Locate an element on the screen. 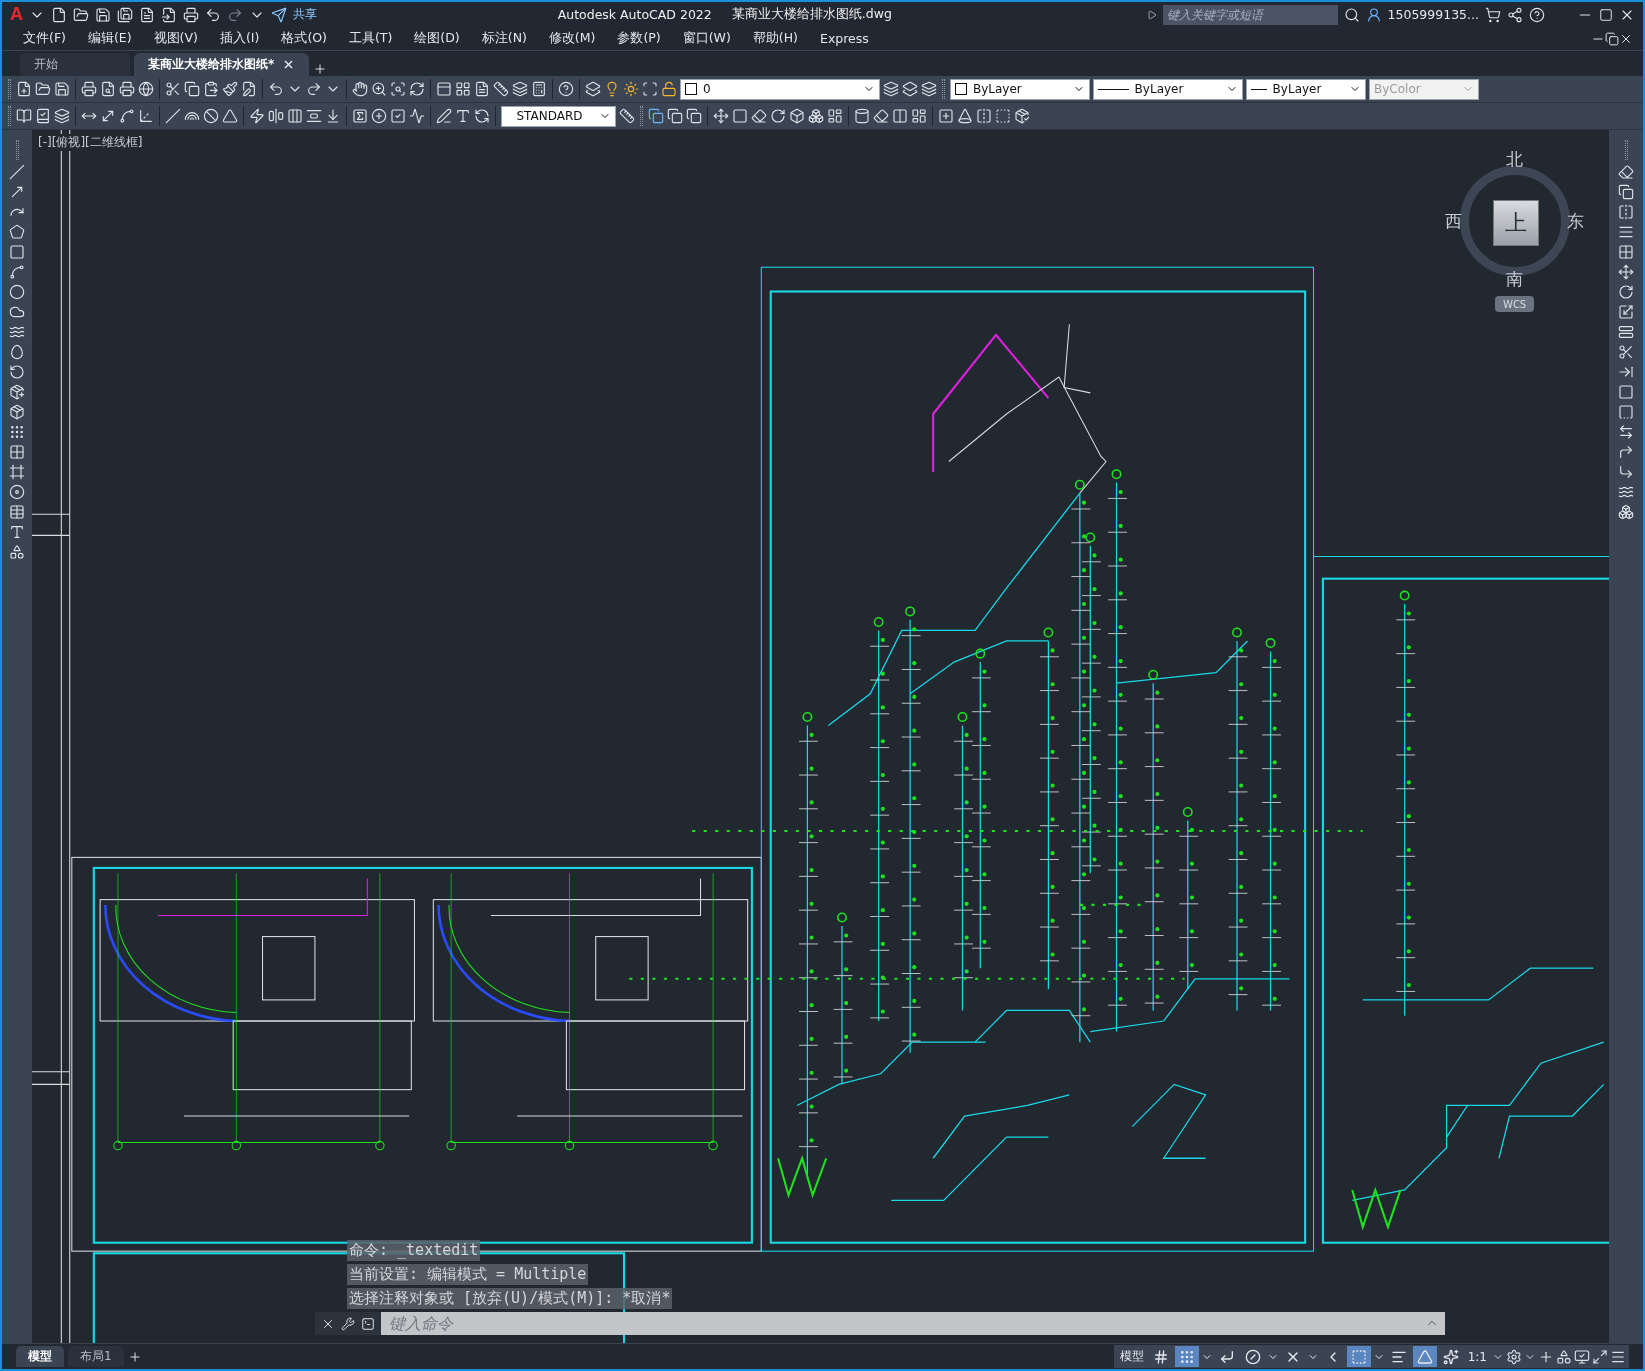 This screenshot has width=1645, height=1371. layer-dropdown: 0 is located at coordinates (780, 89).